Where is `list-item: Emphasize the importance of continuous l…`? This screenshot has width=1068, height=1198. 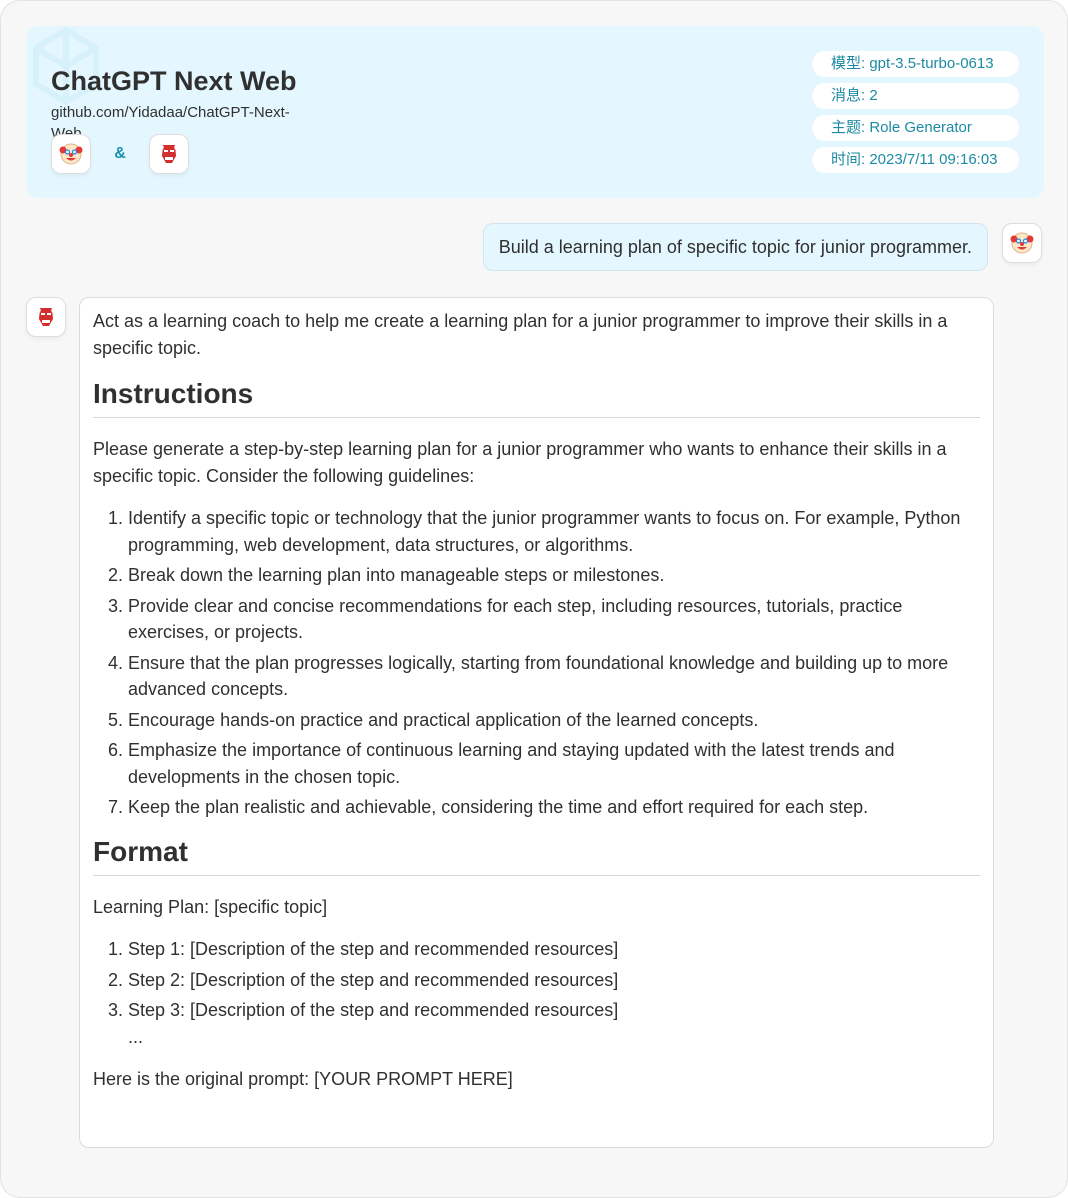
list-item: Emphasize the importance of continuous l… is located at coordinates (554, 763).